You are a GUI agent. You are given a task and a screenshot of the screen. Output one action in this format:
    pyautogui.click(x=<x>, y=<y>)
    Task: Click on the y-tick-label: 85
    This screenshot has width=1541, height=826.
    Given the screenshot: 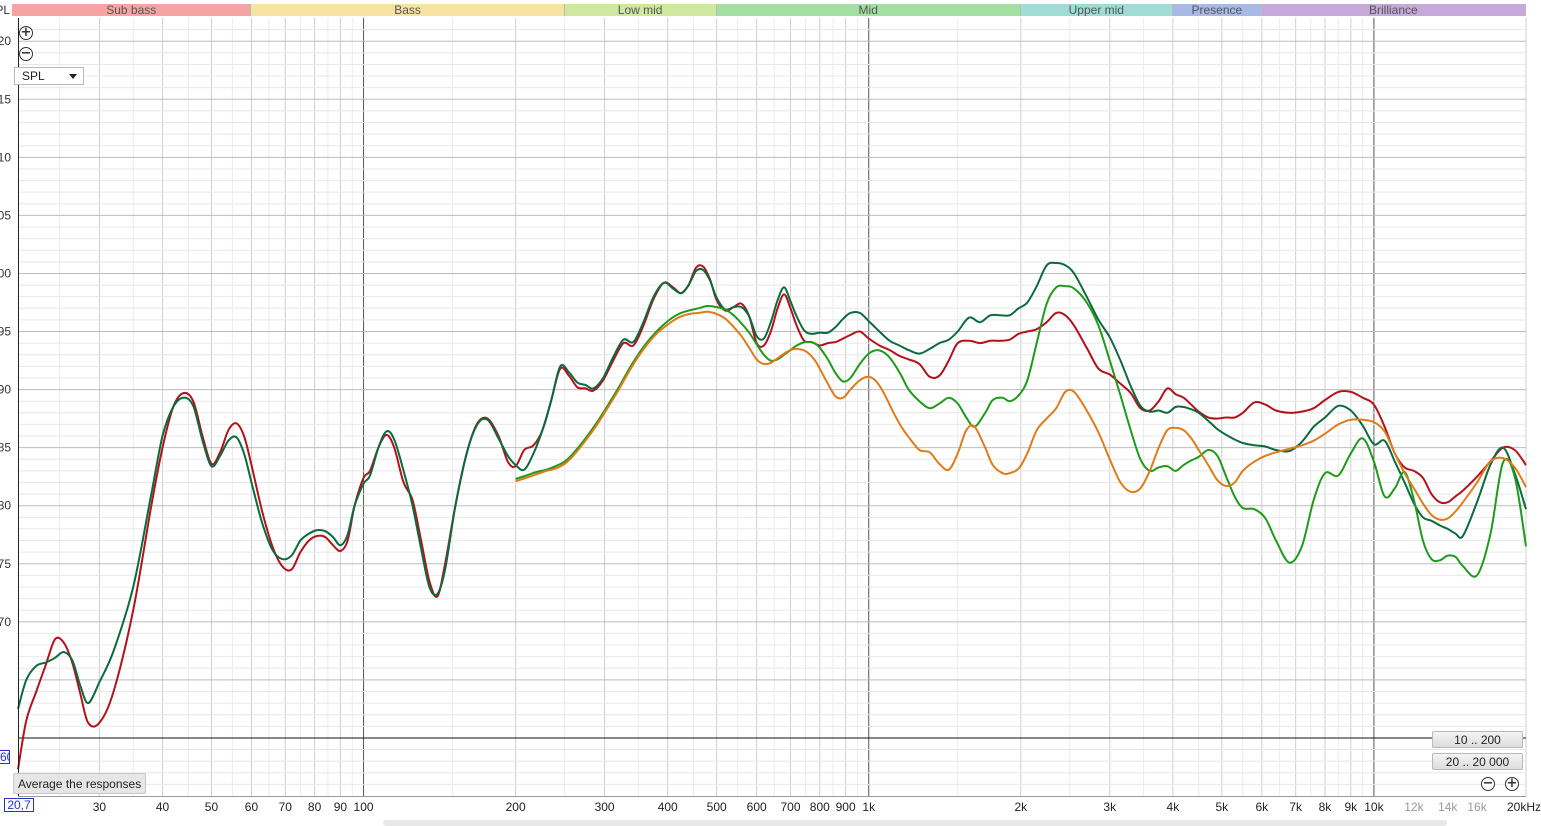 What is the action you would take?
    pyautogui.click(x=5, y=448)
    